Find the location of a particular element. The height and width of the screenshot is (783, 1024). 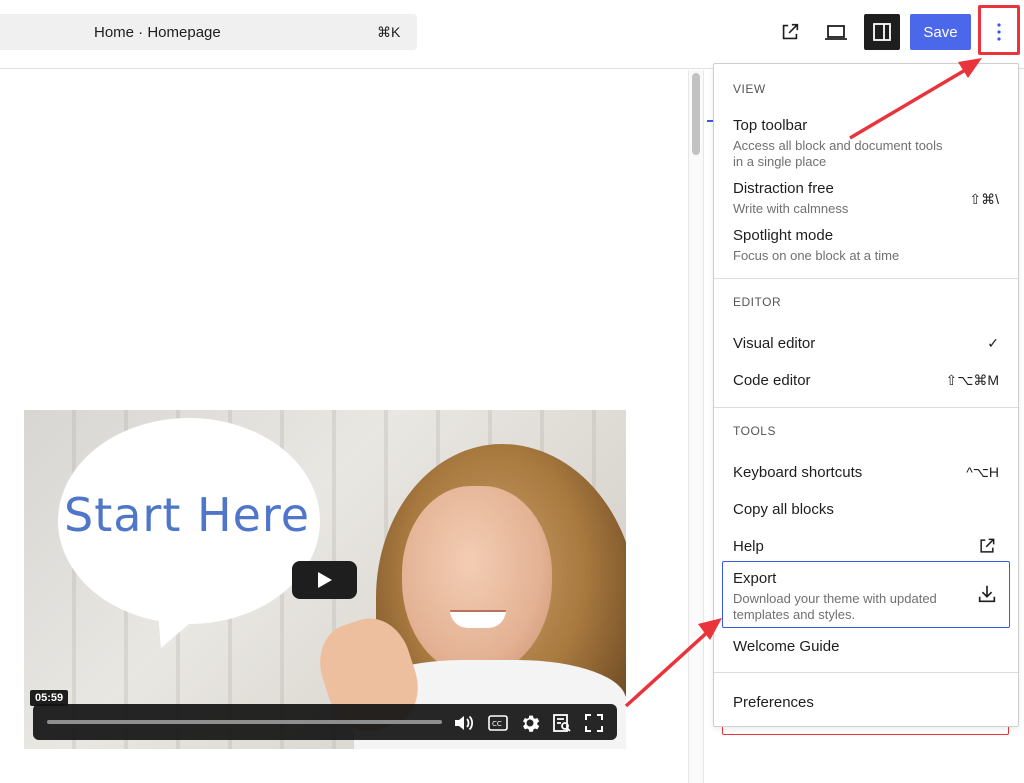

video-progress-bar is located at coordinates (244, 722).